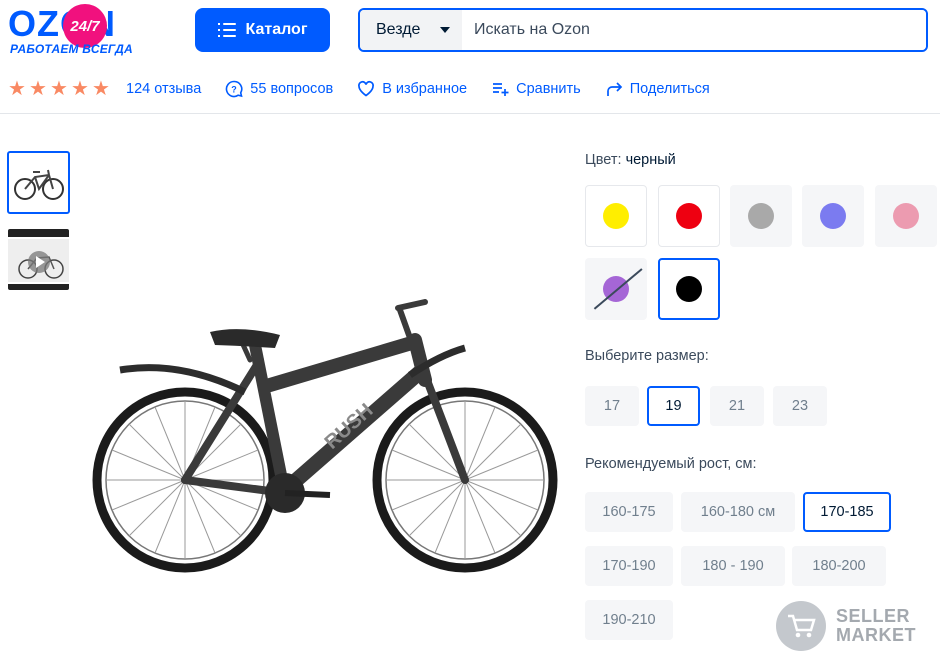 The height and width of the screenshot is (660, 940). I want to click on seller-market-watermark: SELLER MARKET, so click(856, 627).